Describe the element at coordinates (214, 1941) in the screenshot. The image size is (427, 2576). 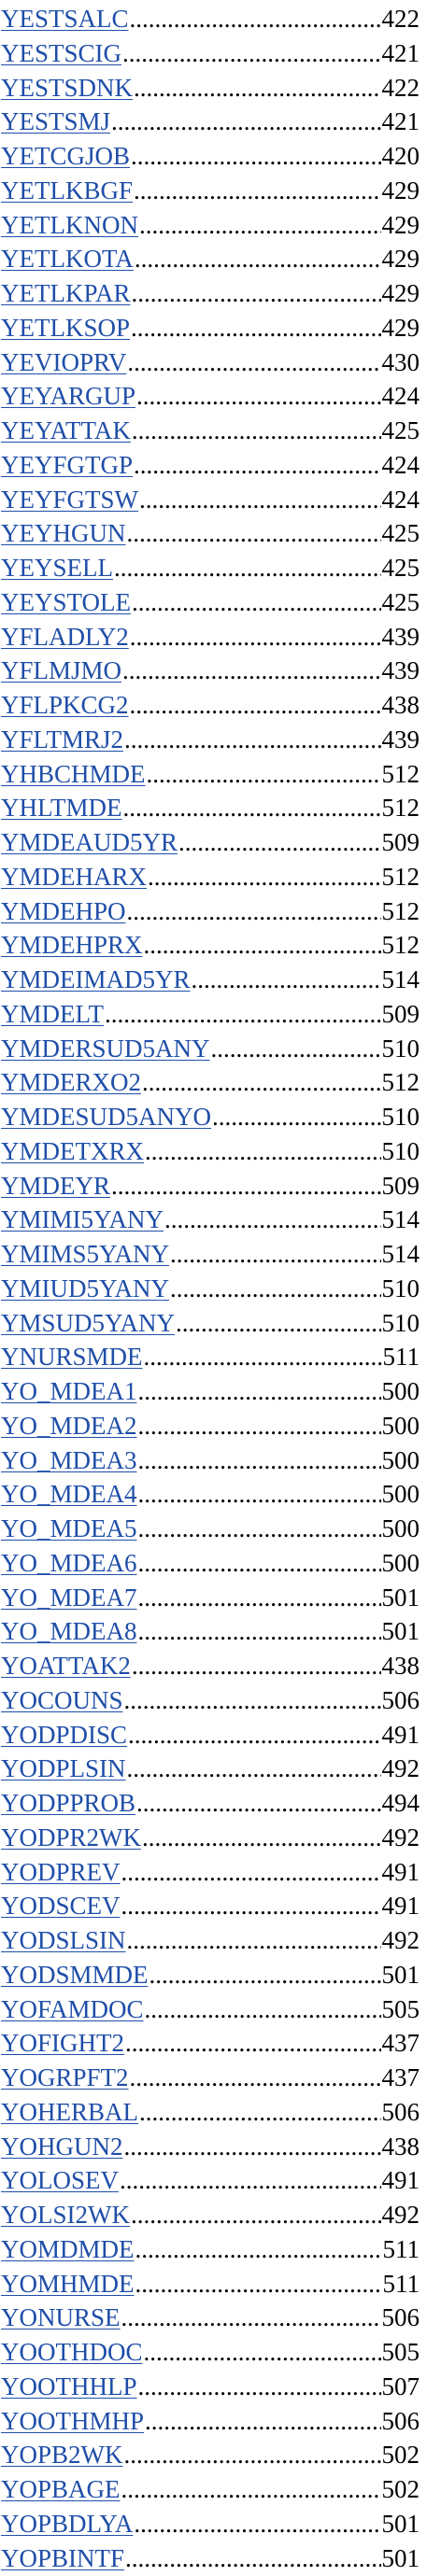
I see `index-entry: YODSLSIN 492` at that location.